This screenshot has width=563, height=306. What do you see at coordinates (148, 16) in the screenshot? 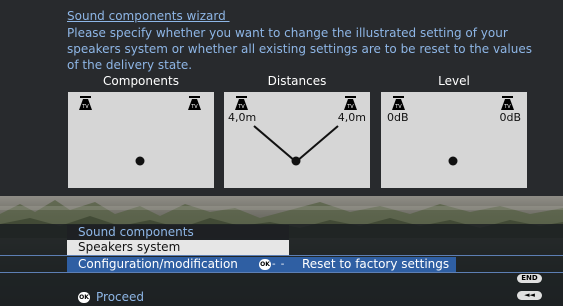
I see `wizard-title: Sound components wizard` at bounding box center [148, 16].